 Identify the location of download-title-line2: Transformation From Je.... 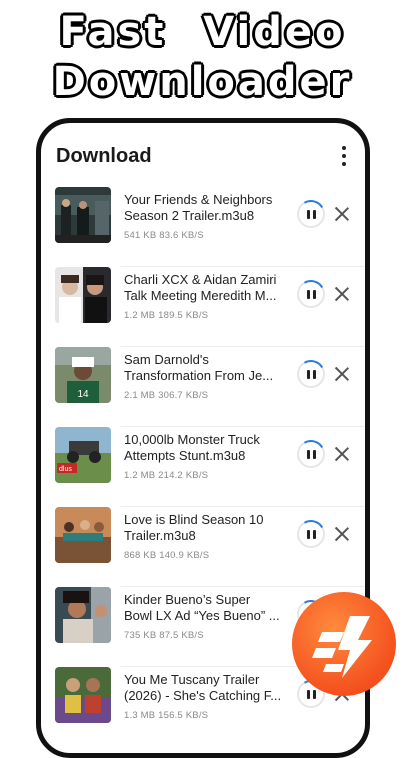
(199, 375).